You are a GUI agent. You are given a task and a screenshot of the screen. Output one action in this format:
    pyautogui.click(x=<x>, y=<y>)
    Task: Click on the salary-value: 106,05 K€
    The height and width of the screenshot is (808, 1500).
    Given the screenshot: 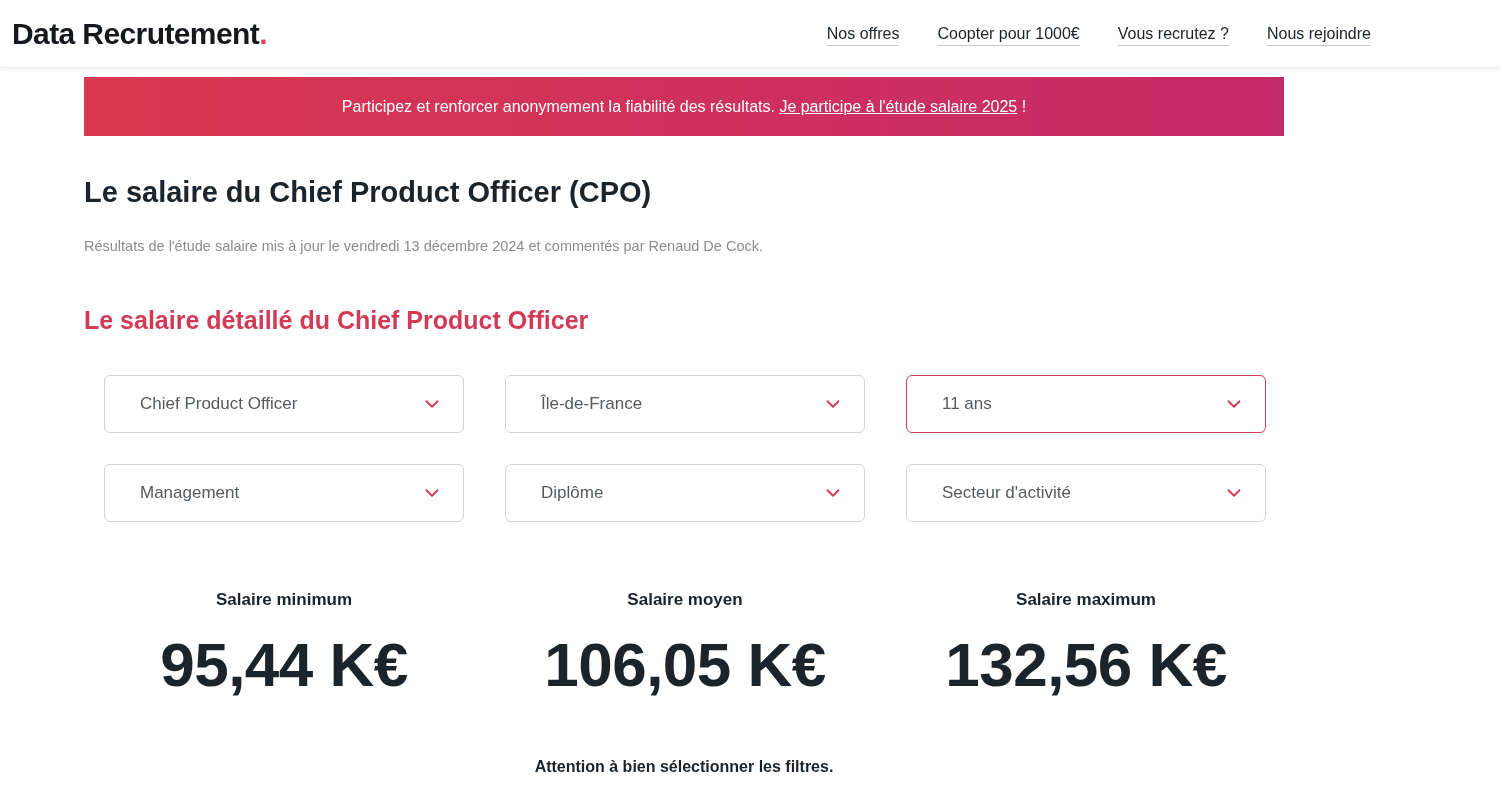 What is the action you would take?
    pyautogui.click(x=685, y=665)
    